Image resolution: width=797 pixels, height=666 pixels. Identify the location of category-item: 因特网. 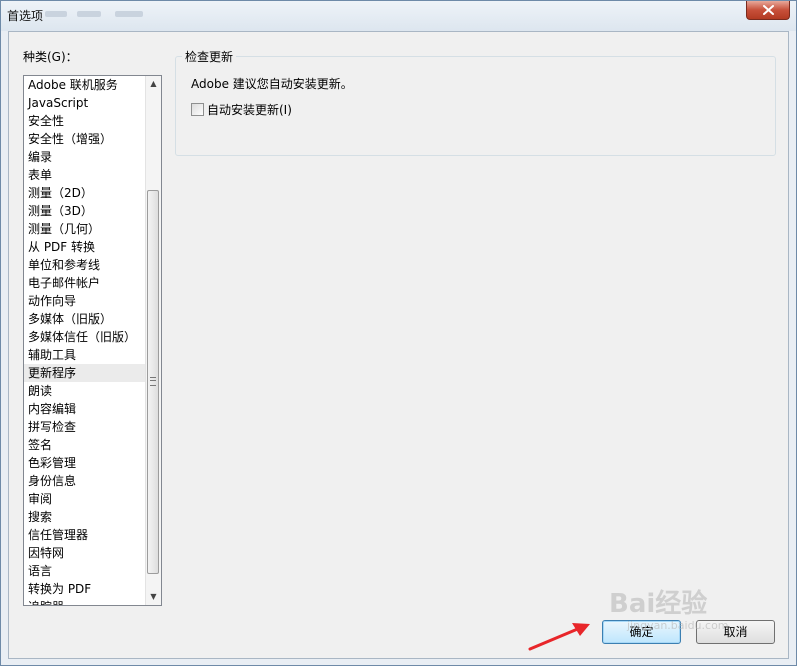
(84, 553).